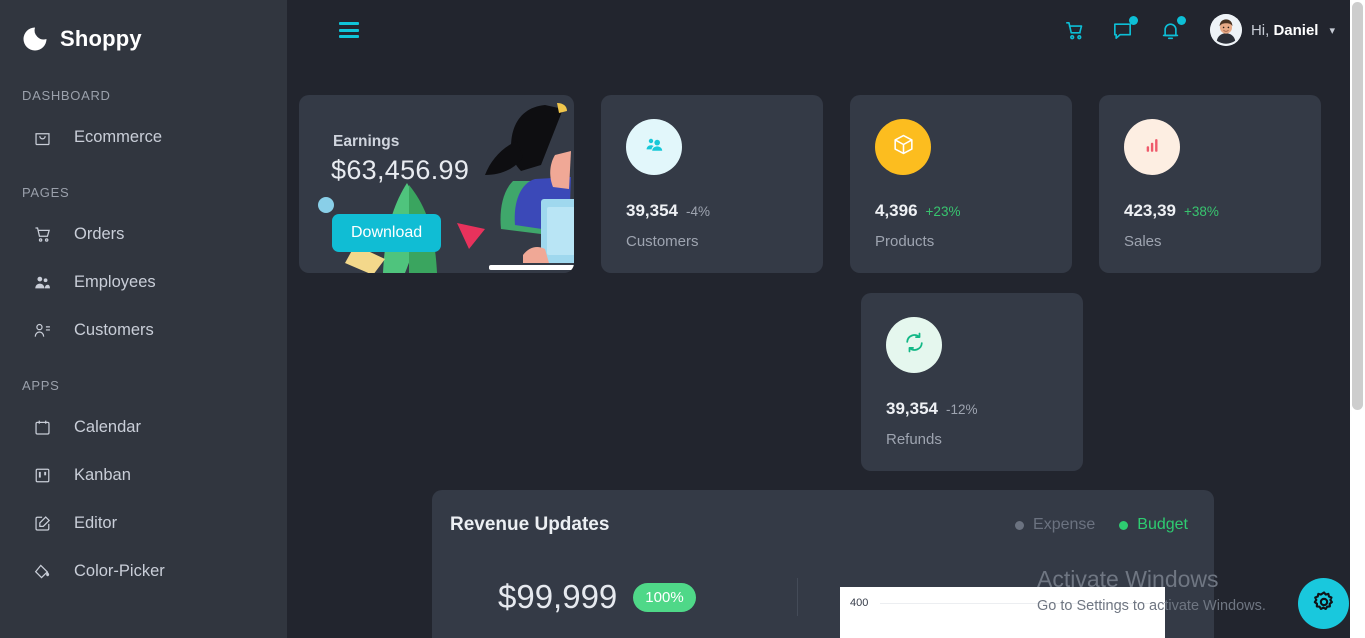 The height and width of the screenshot is (638, 1365). What do you see at coordinates (119, 570) in the screenshot?
I see `sidebar-item-label: Color-Picker` at bounding box center [119, 570].